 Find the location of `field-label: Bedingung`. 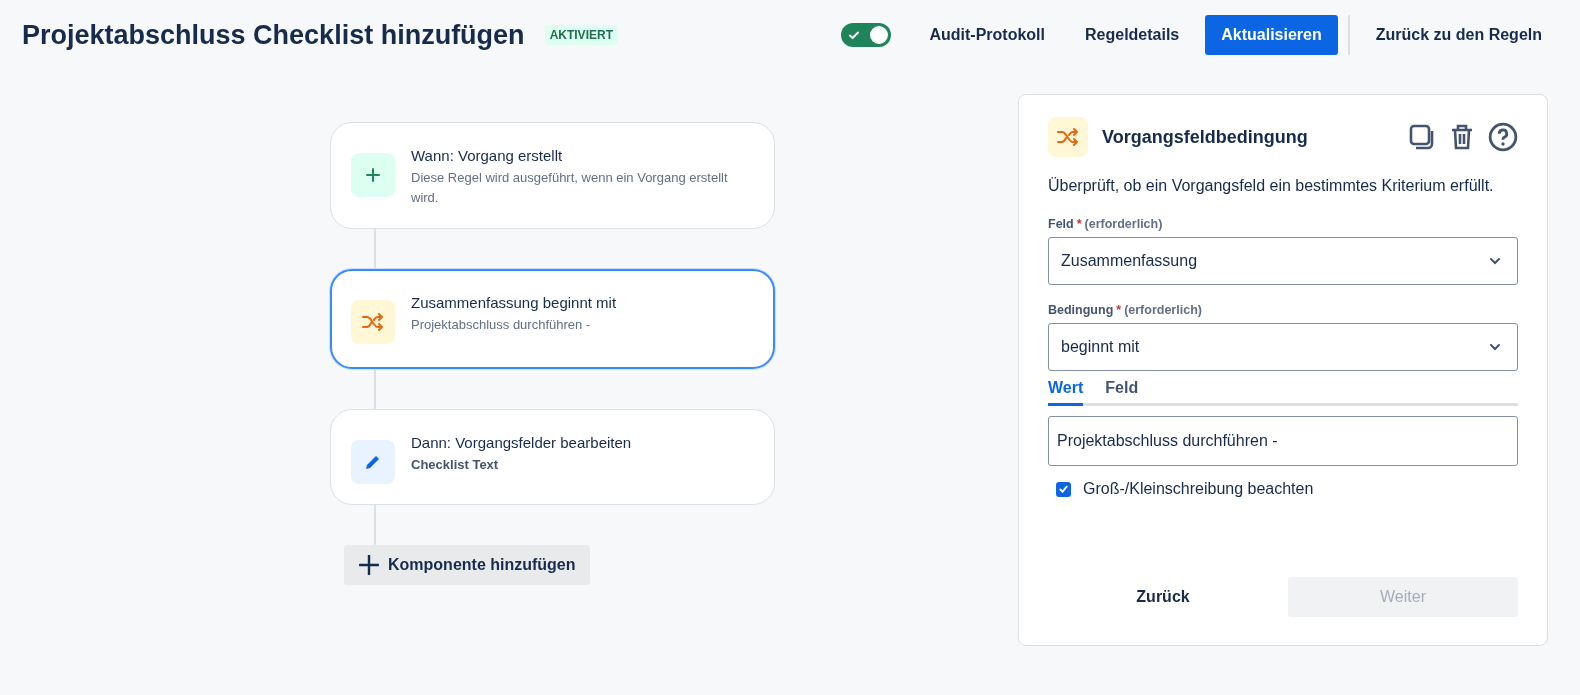

field-label: Bedingung is located at coordinates (1081, 310).